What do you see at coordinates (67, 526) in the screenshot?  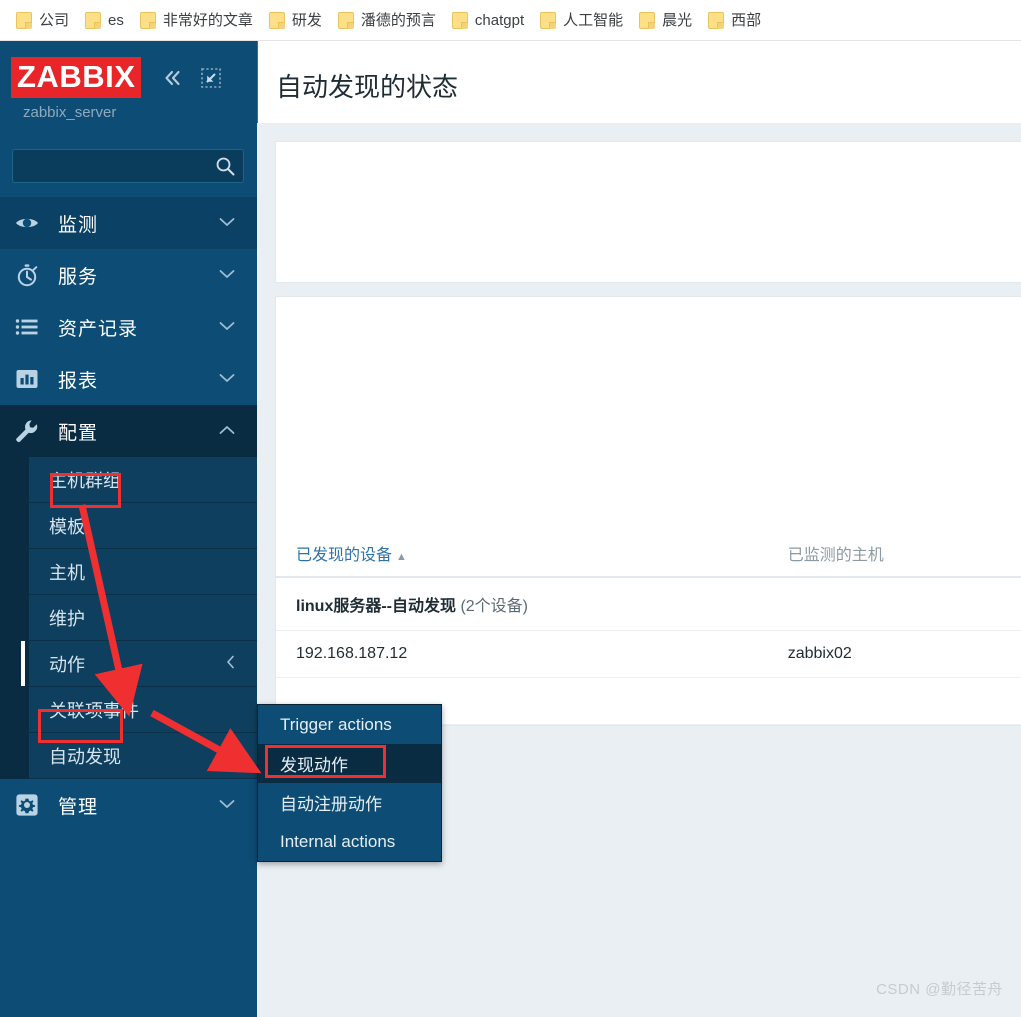 I see `sidebar-subitem-label: 模板` at bounding box center [67, 526].